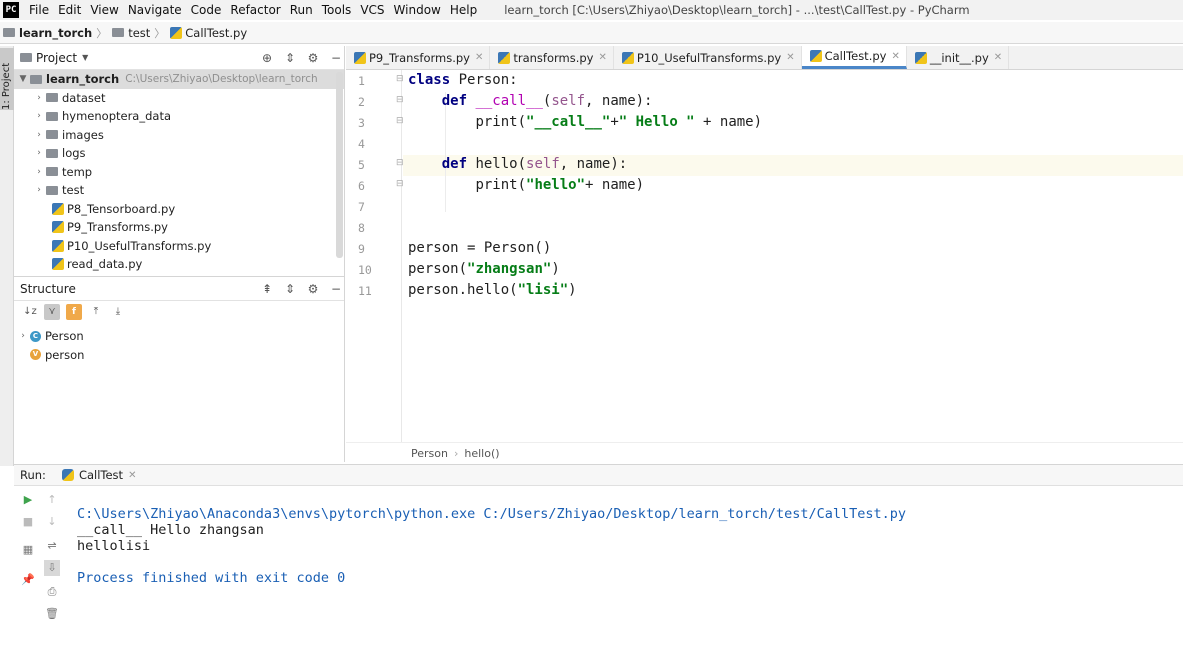 The image size is (1183, 659). I want to click on console-line: Process finished with exit code 0, so click(211, 578).